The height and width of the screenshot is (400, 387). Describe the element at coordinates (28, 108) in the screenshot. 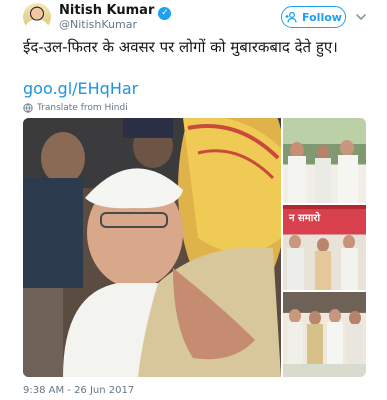

I see `globe-icon` at that location.